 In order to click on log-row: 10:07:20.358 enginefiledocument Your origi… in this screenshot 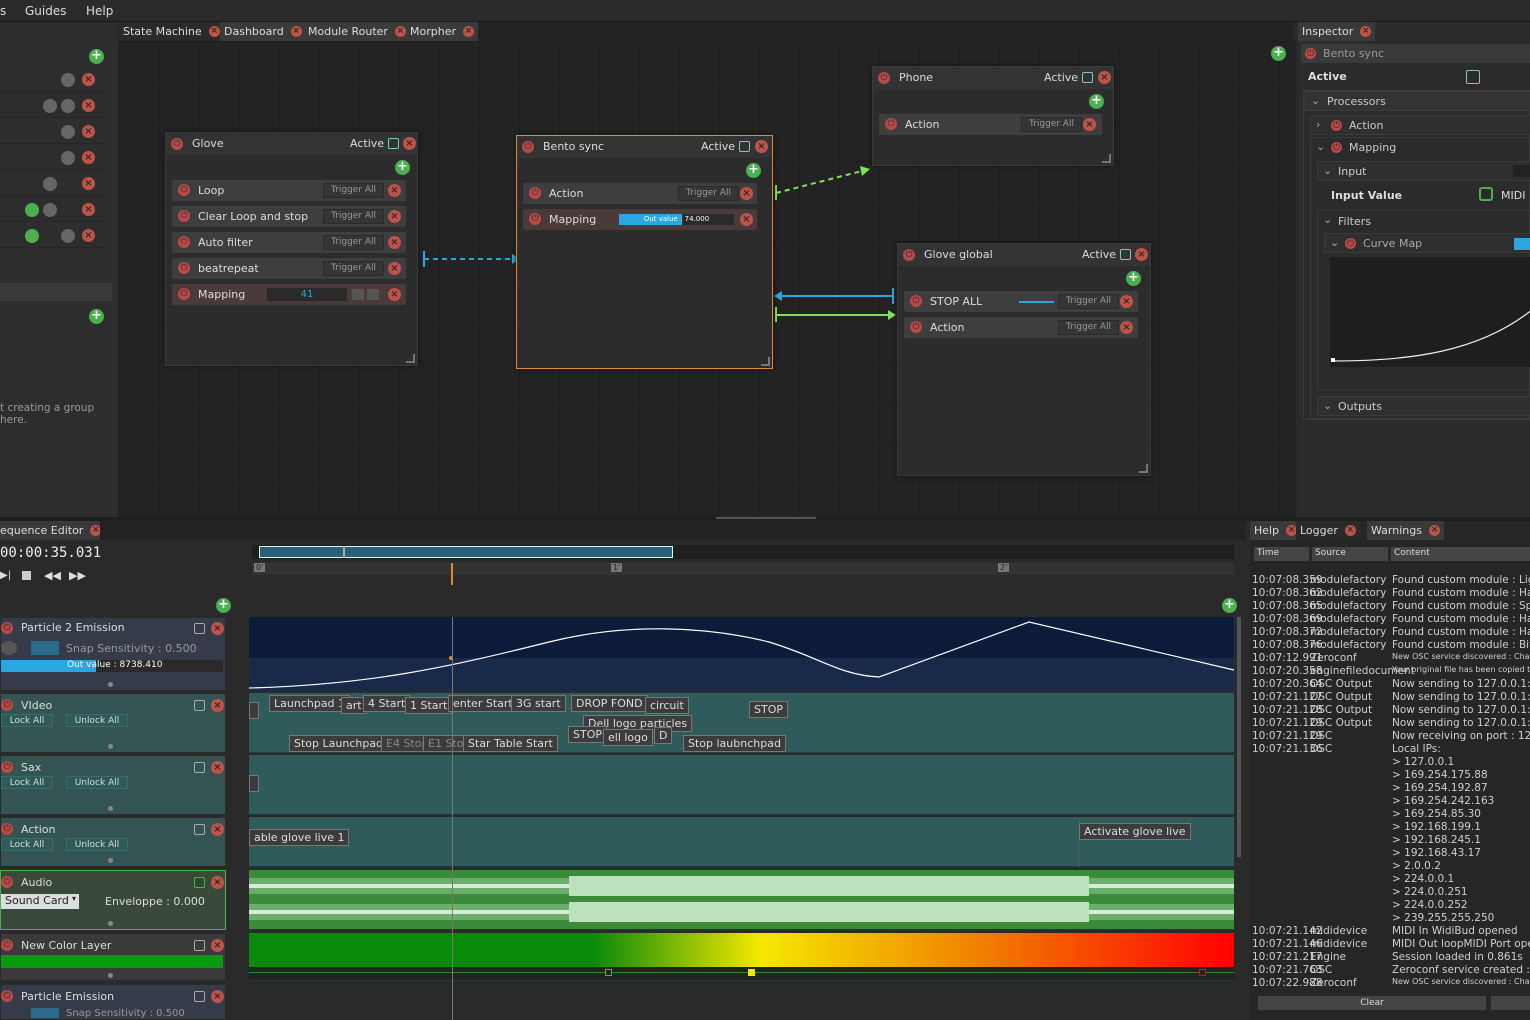, I will do `click(1391, 671)`.